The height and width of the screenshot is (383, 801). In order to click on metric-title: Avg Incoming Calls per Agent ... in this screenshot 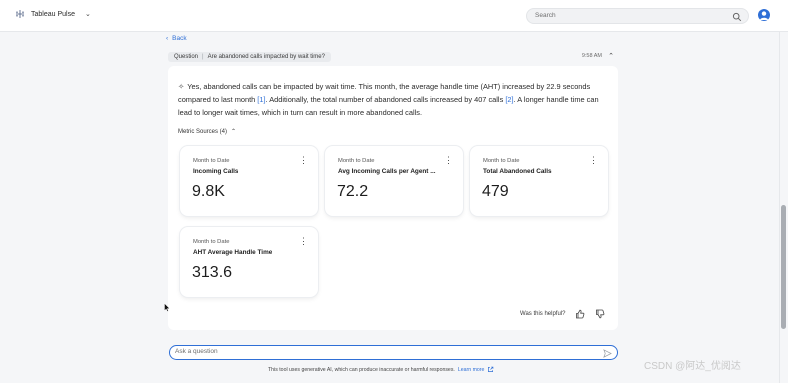, I will do `click(387, 171)`.